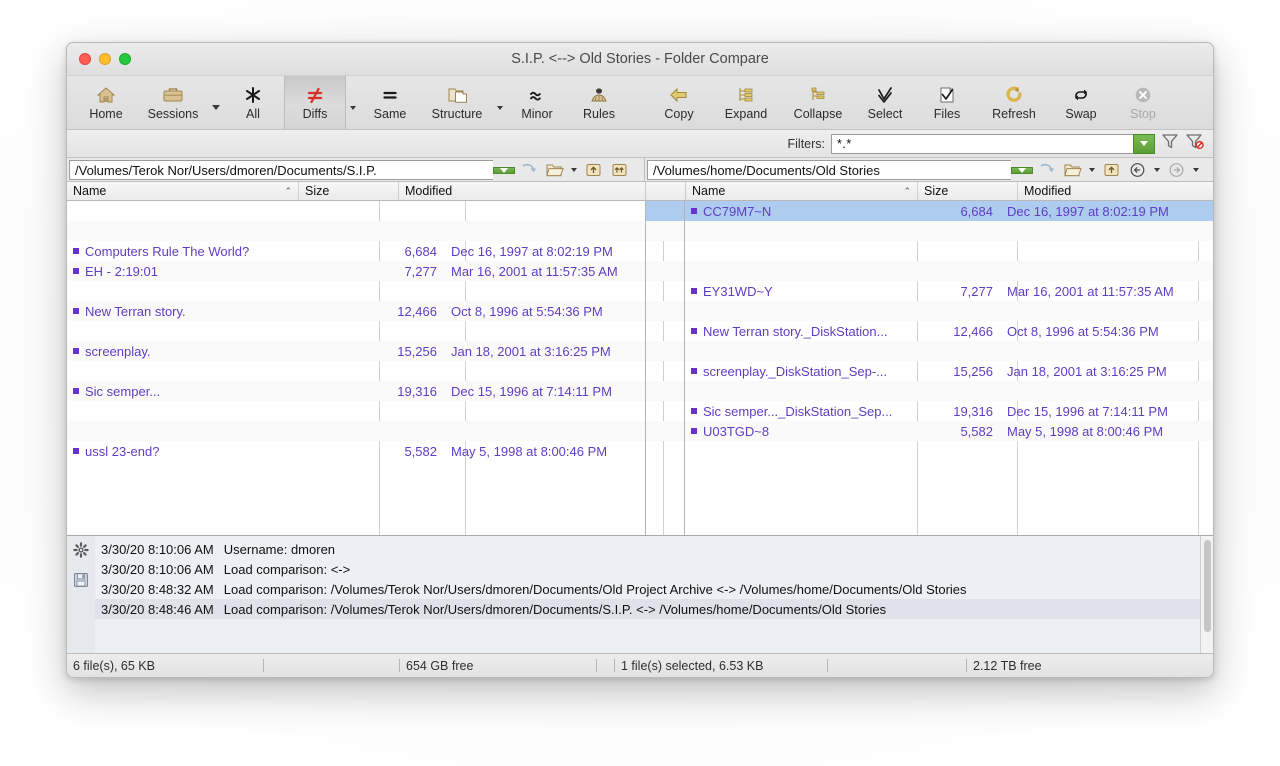  I want to click on left-header-size: Size, so click(349, 191).